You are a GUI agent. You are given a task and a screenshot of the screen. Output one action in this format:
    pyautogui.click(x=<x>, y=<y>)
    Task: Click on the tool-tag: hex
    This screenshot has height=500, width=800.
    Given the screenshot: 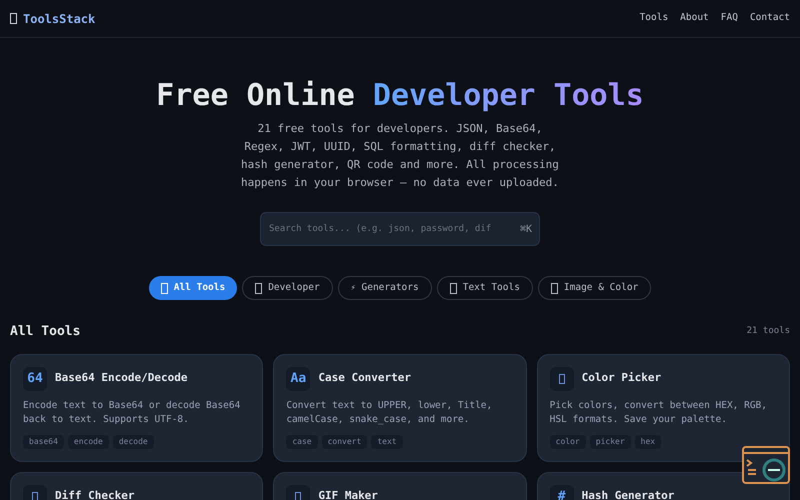 What is the action you would take?
    pyautogui.click(x=648, y=441)
    